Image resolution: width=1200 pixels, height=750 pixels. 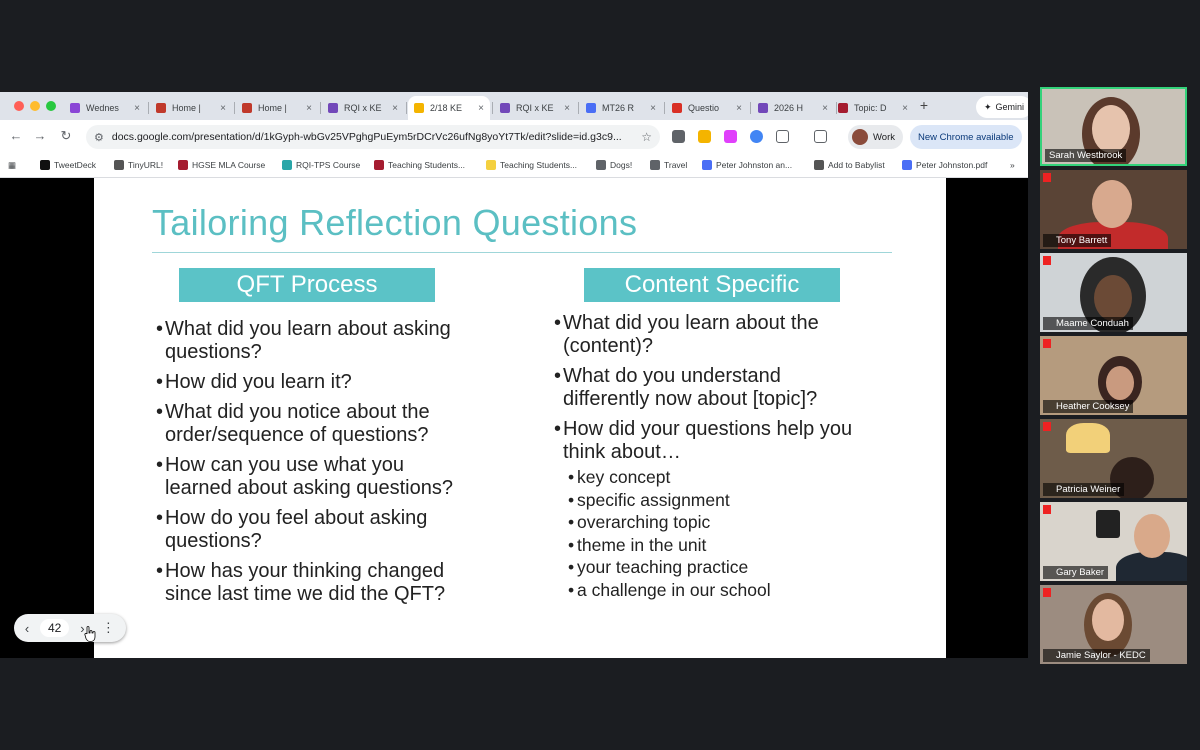 I want to click on minimize-window-button, so click(x=35, y=106).